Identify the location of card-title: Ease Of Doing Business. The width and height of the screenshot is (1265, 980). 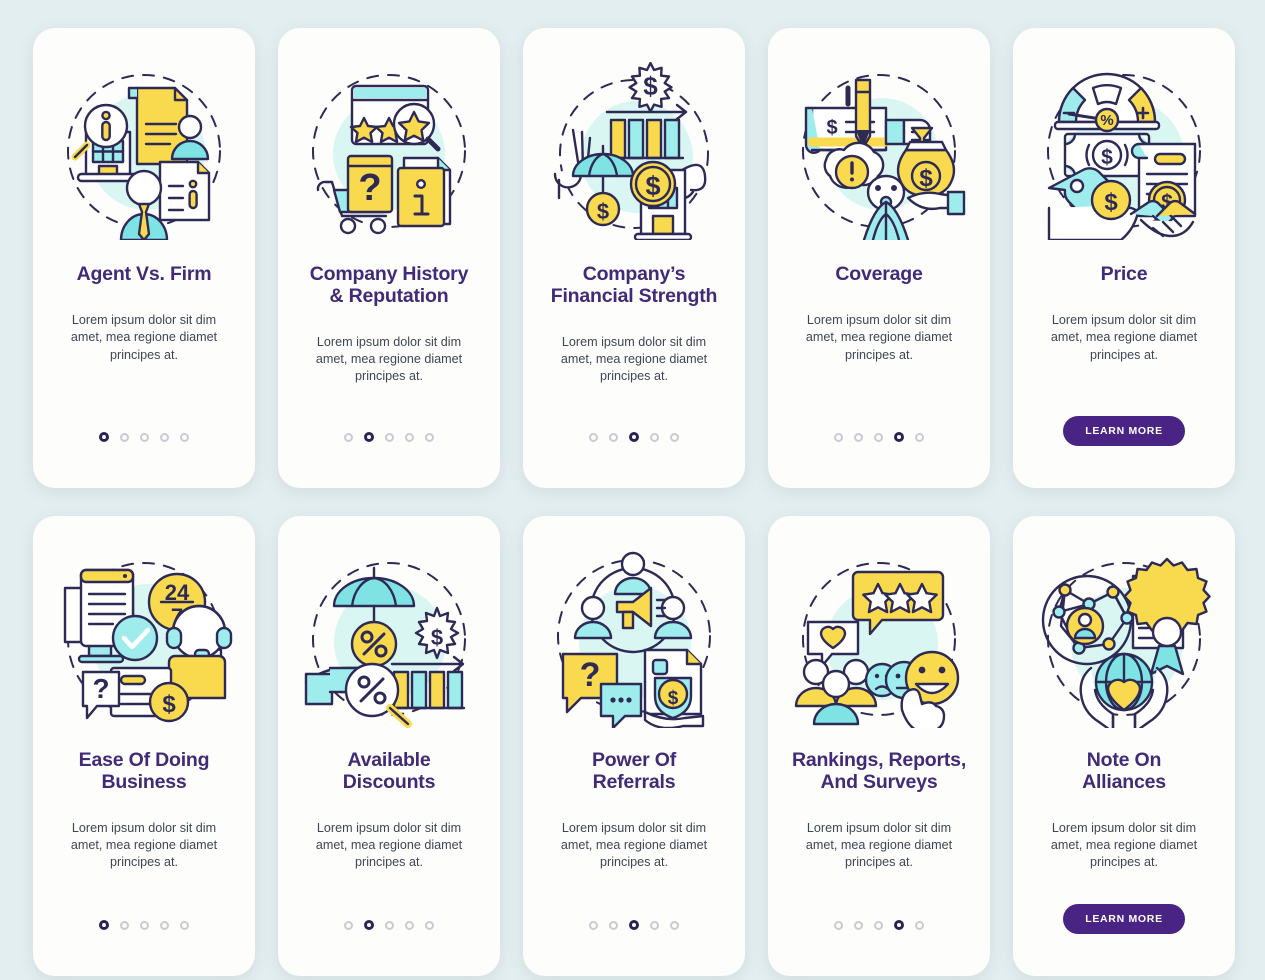
(144, 771).